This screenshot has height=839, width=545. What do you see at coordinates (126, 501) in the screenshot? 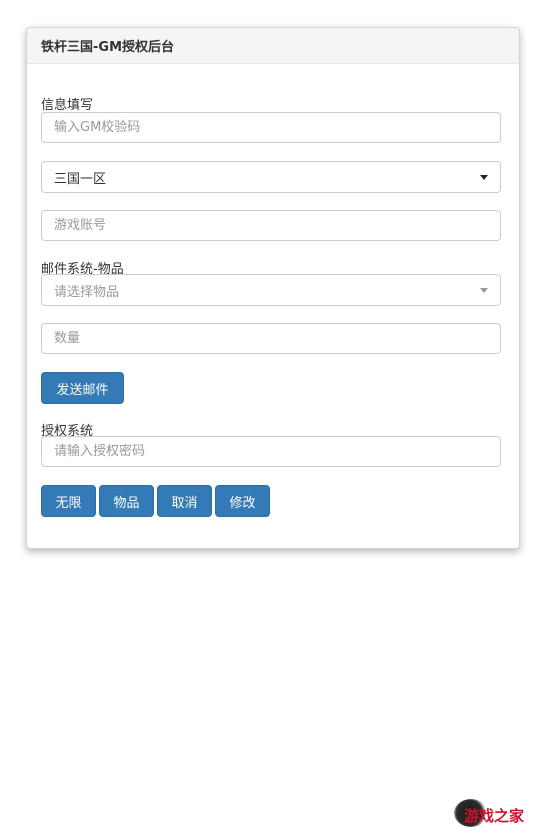
I see `item-button: 物品` at bounding box center [126, 501].